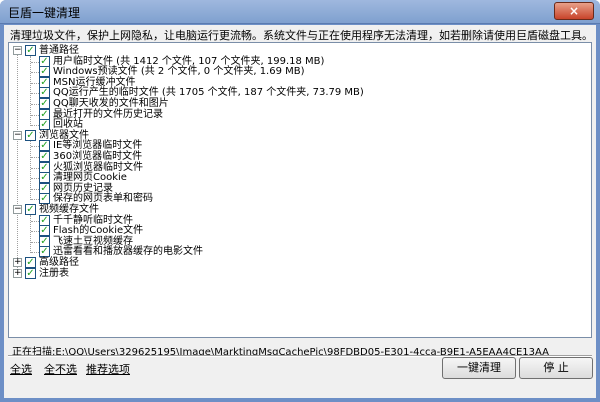 The image size is (600, 402). What do you see at coordinates (479, 368) in the screenshot?
I see `one-click-clean-button: 一键清理` at bounding box center [479, 368].